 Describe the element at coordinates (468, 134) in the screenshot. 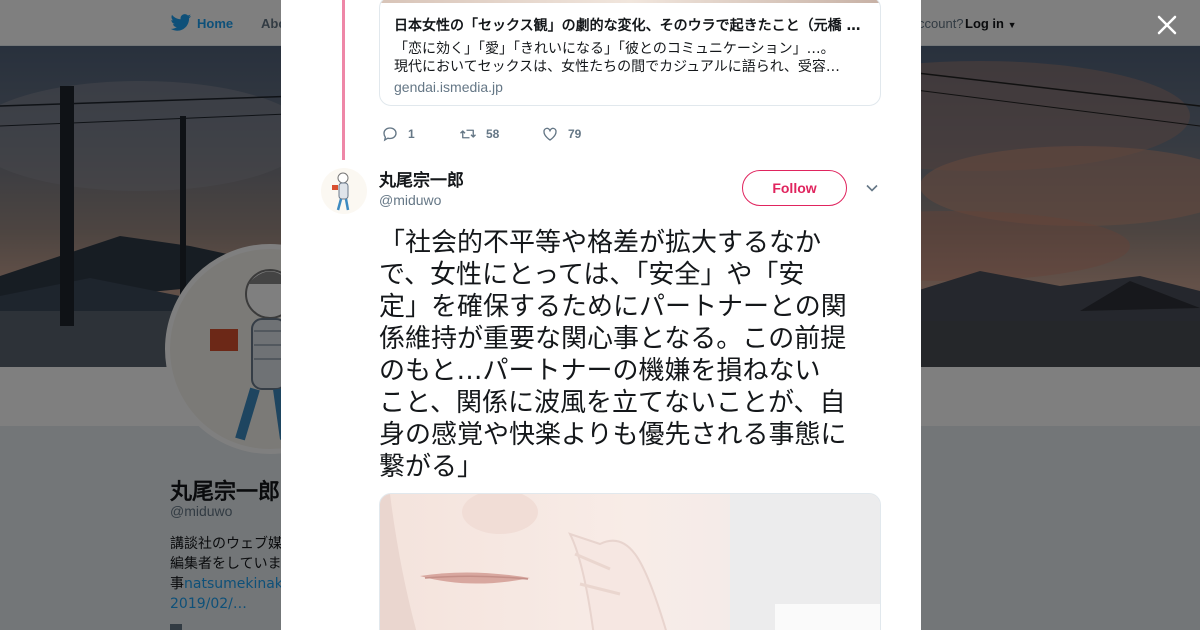

I see `retweet-icon` at that location.